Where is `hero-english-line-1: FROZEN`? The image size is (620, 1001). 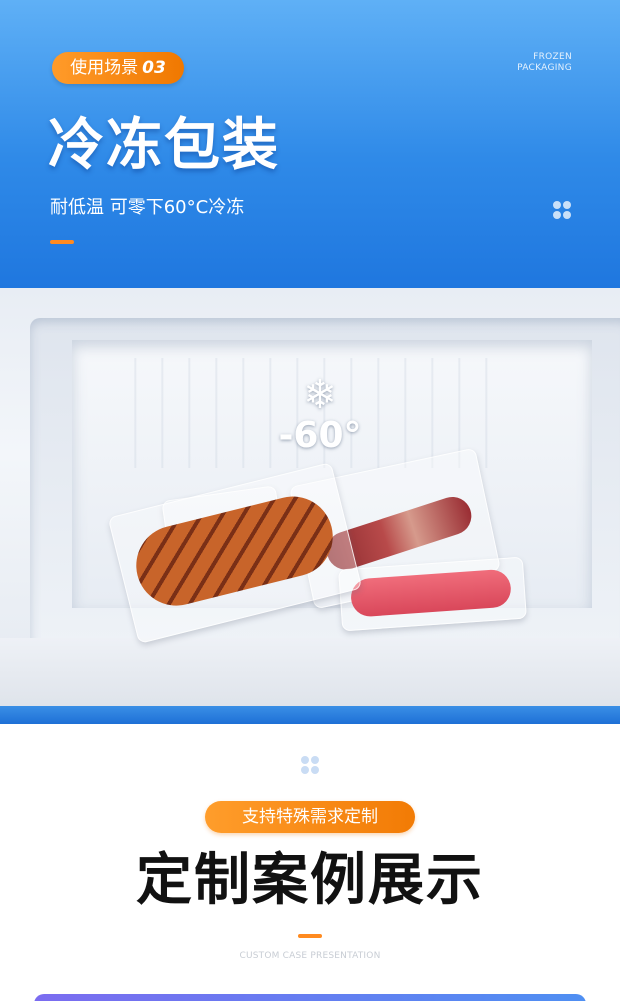 hero-english-line-1: FROZEN is located at coordinates (552, 57).